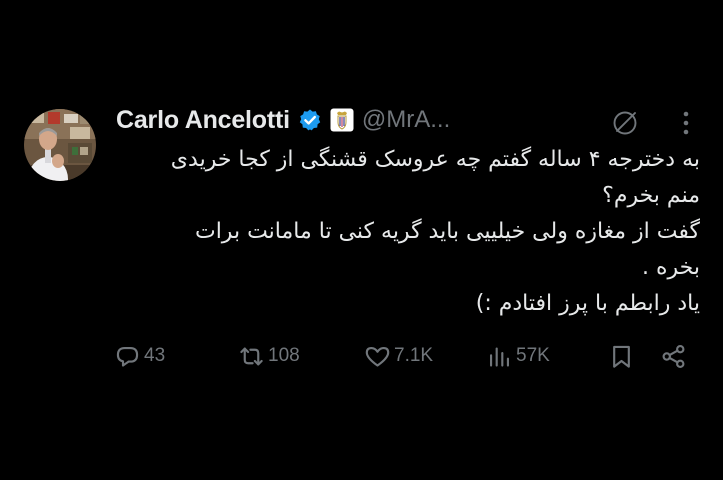 The height and width of the screenshot is (480, 723). I want to click on verified-badge-icon, so click(310, 120).